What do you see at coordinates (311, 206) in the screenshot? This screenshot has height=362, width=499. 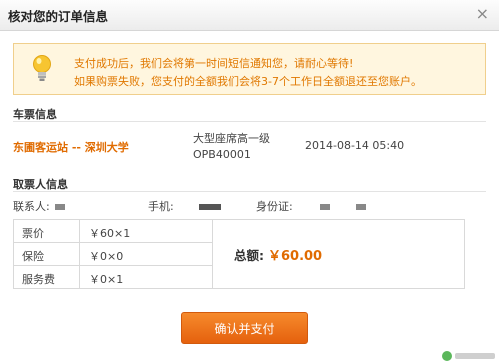 I see `id-field: 身份证:` at bounding box center [311, 206].